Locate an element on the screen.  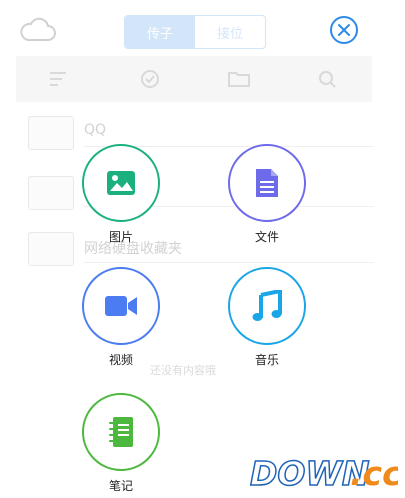
option-note: 笔记 is located at coordinates (121, 443).